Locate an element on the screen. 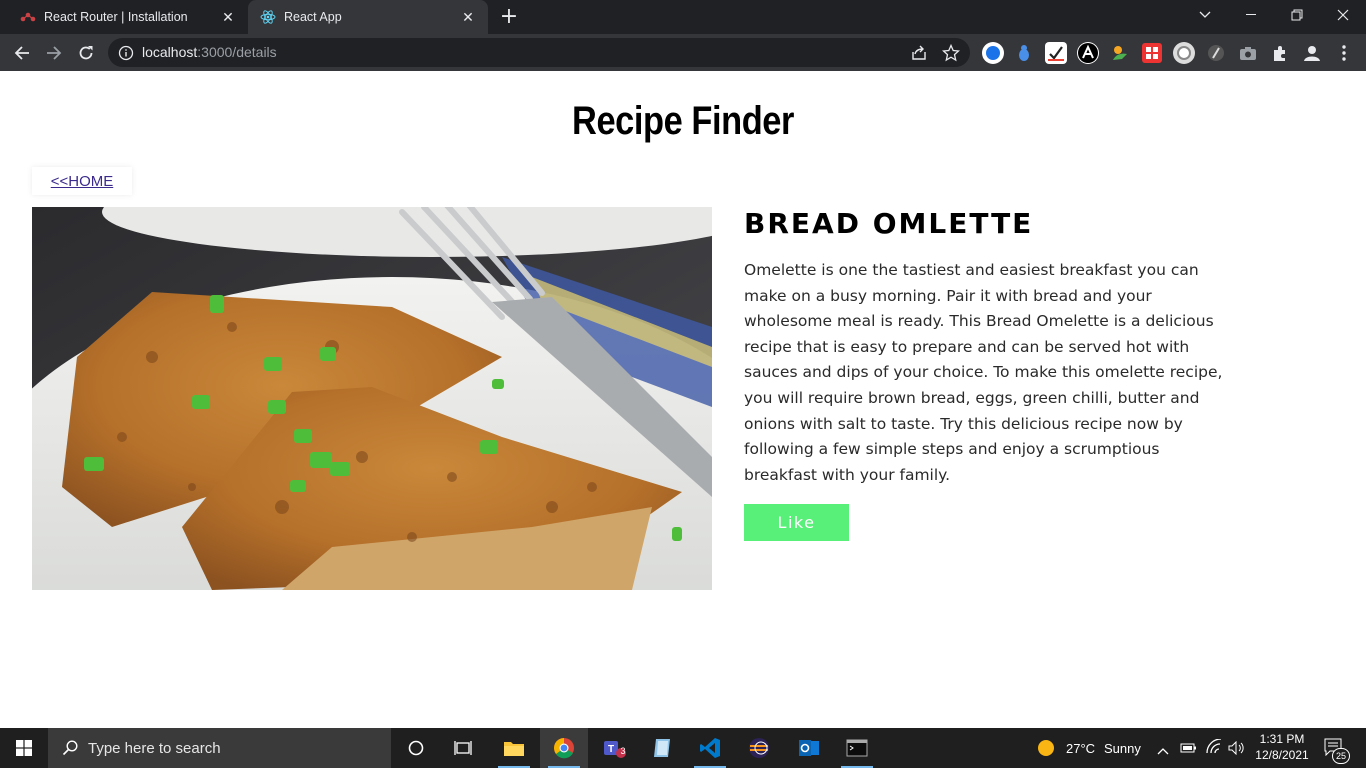  slash-ext-icon is located at coordinates (1216, 53).